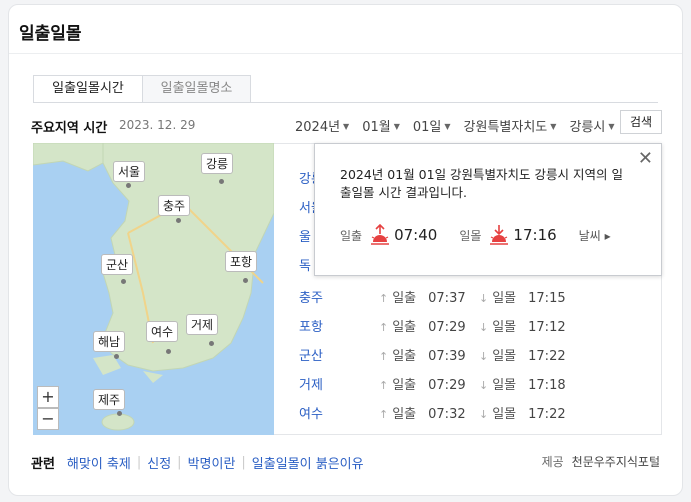  What do you see at coordinates (217, 163) in the screenshot?
I see `map-label-gangneung: 강릉` at bounding box center [217, 163].